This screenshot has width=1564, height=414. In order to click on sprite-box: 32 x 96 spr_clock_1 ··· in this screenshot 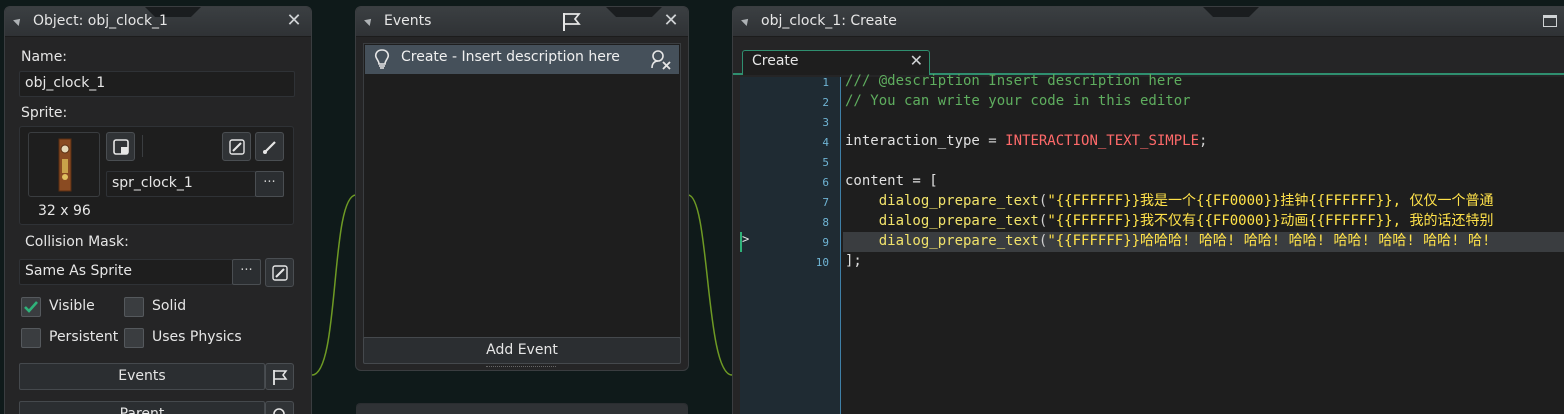, I will do `click(156, 175)`.